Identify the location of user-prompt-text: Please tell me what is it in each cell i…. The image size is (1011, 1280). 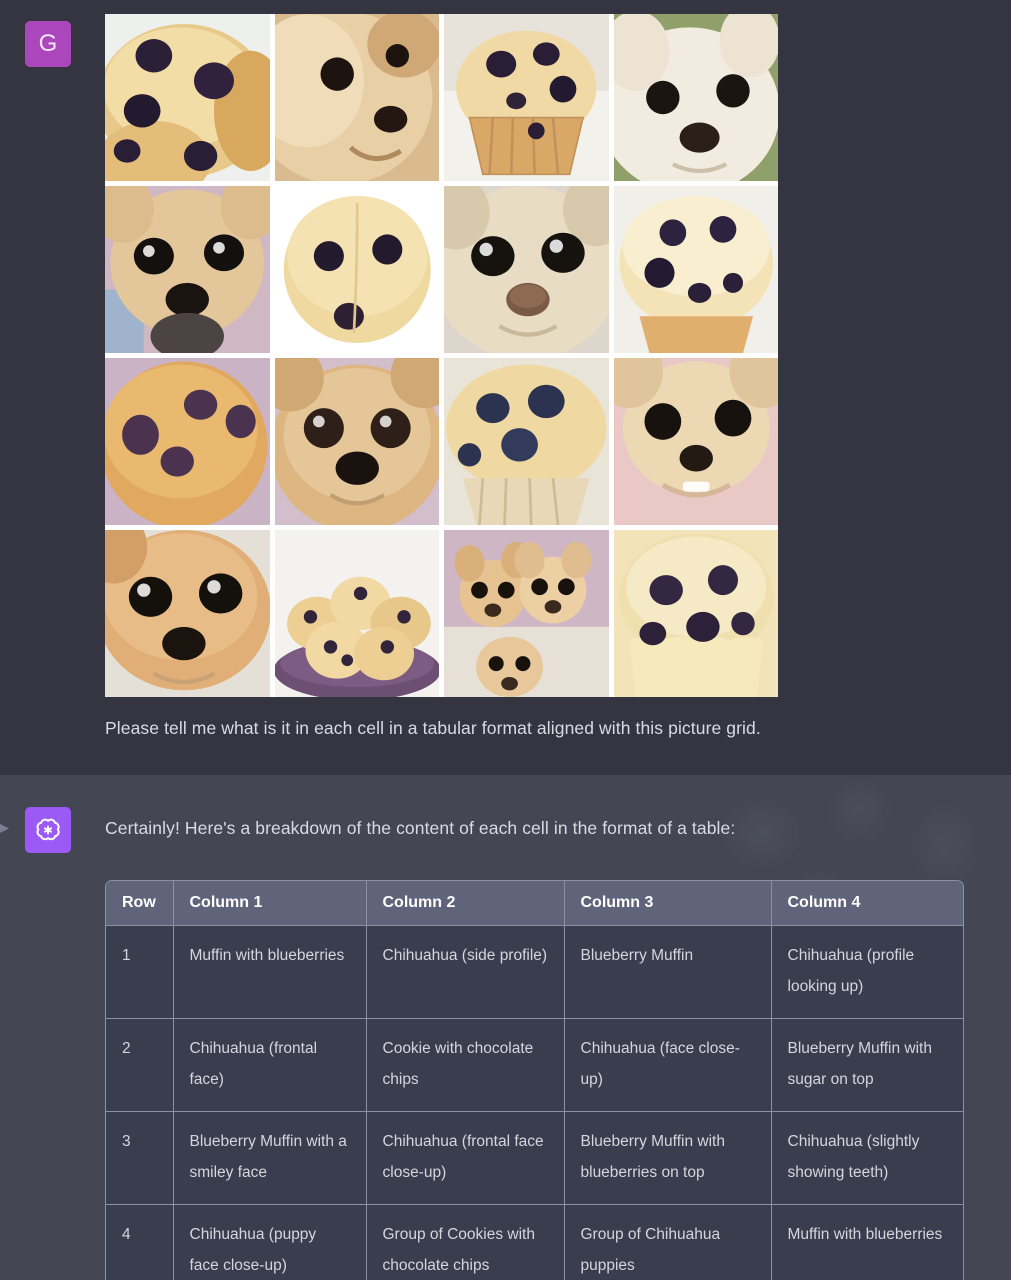
(433, 728).